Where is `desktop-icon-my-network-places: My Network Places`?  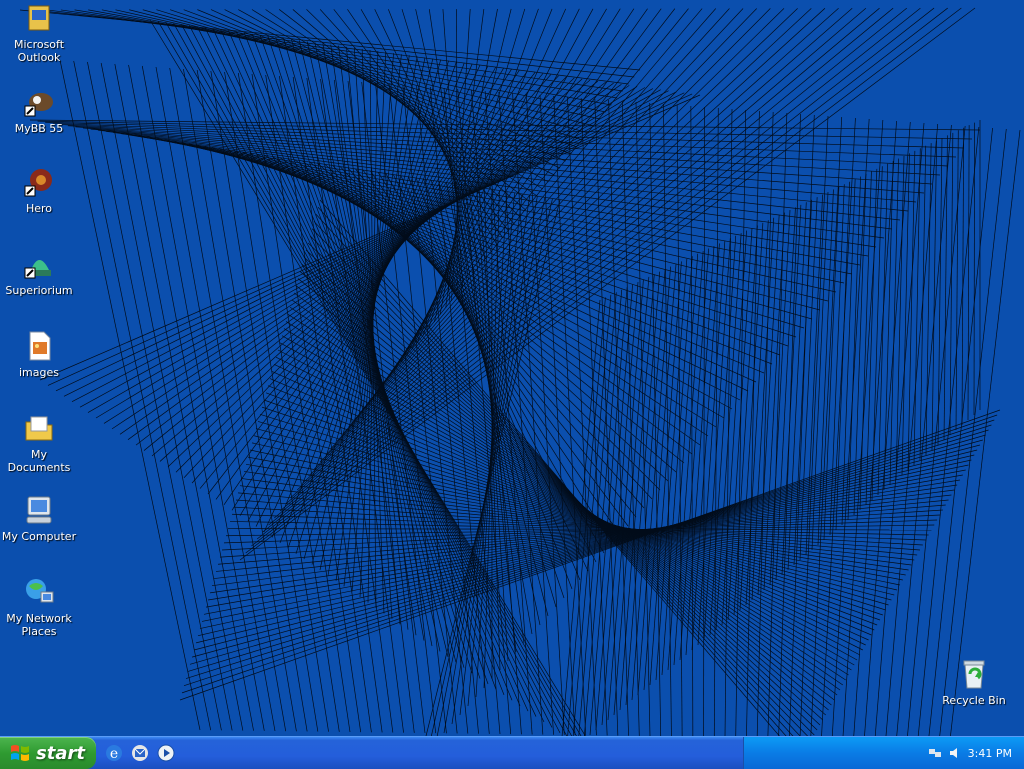 desktop-icon-my-network-places: My Network Places is located at coordinates (39, 607).